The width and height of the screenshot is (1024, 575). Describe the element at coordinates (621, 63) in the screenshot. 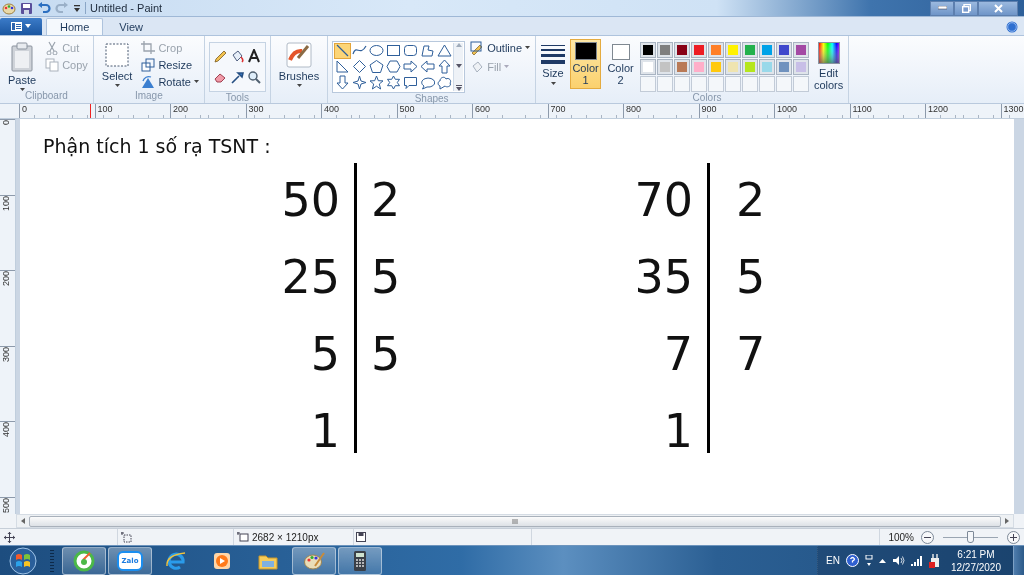

I see `color-button: Color 2` at that location.